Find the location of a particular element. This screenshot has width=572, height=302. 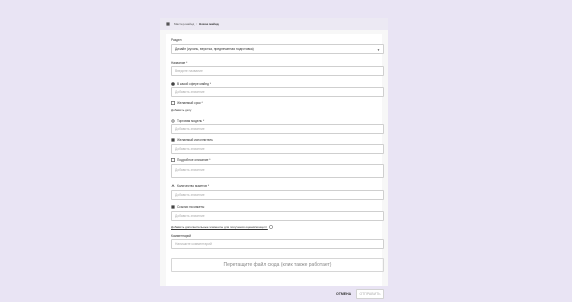

sort-icon is located at coordinates (173, 186).